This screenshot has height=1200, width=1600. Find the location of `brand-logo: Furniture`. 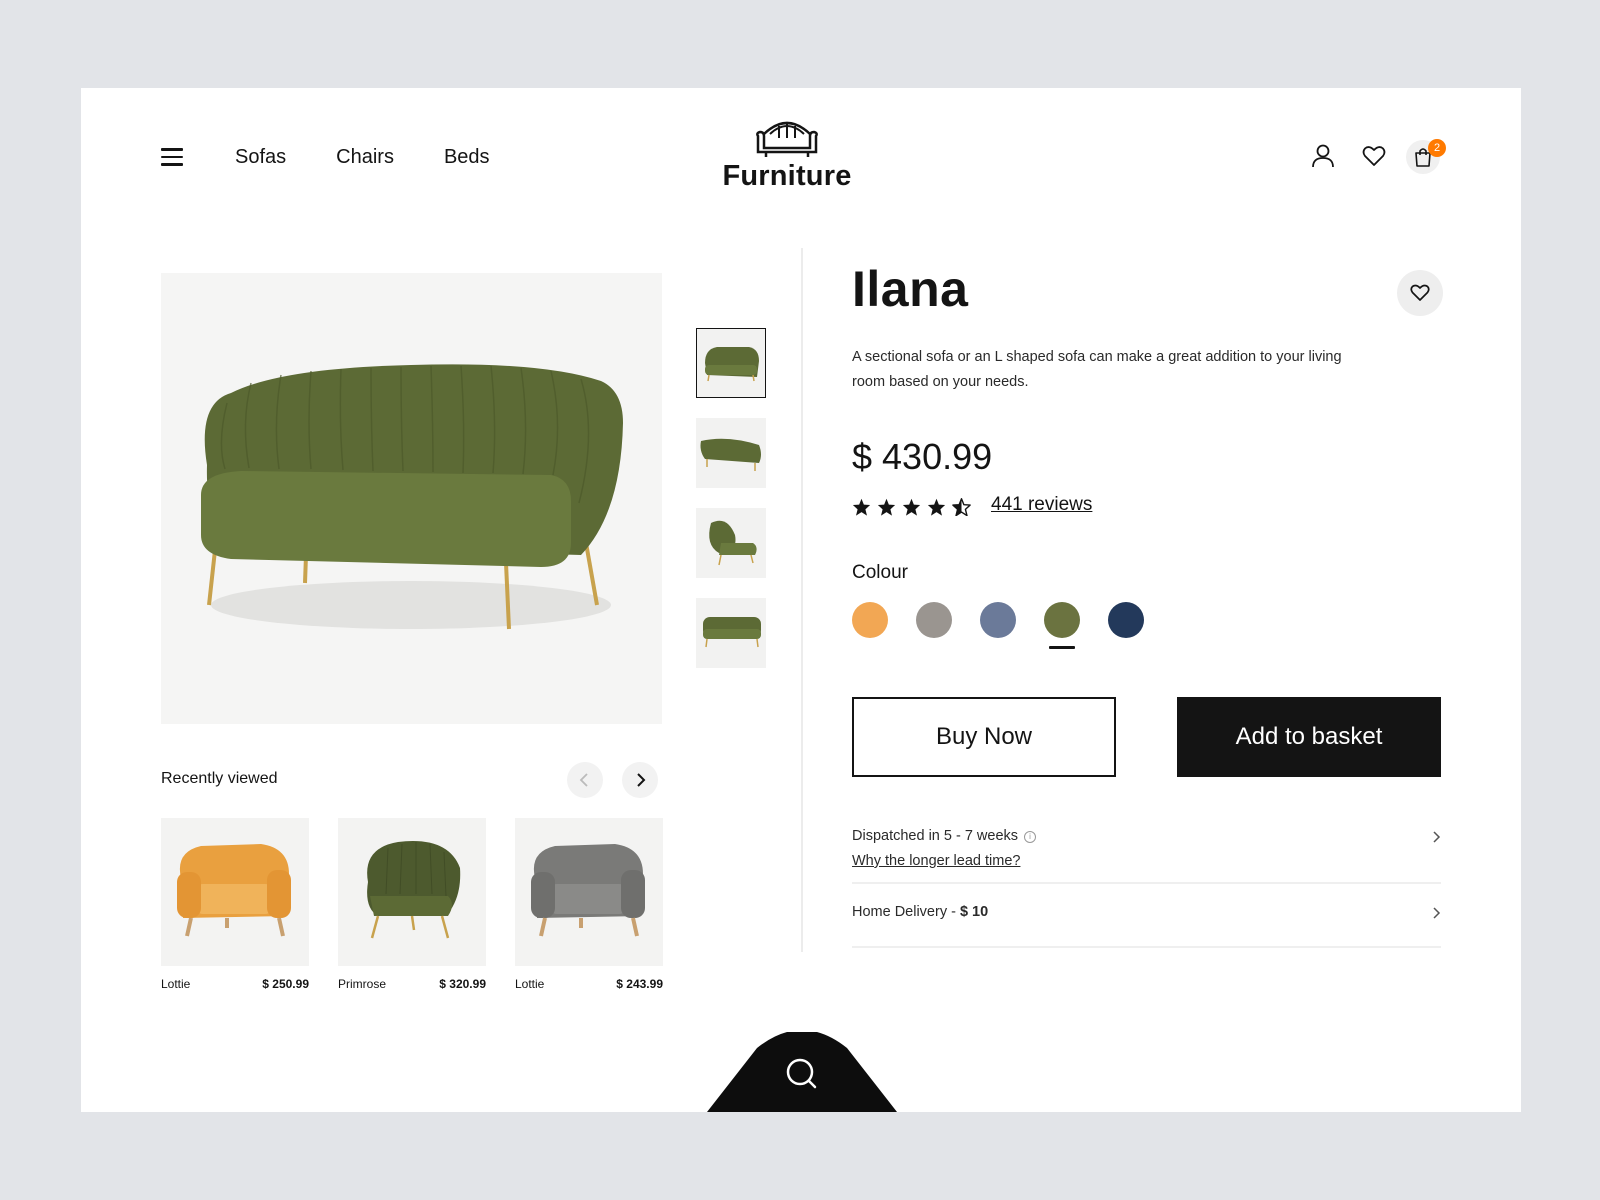

brand-logo: Furniture is located at coordinates (787, 153).